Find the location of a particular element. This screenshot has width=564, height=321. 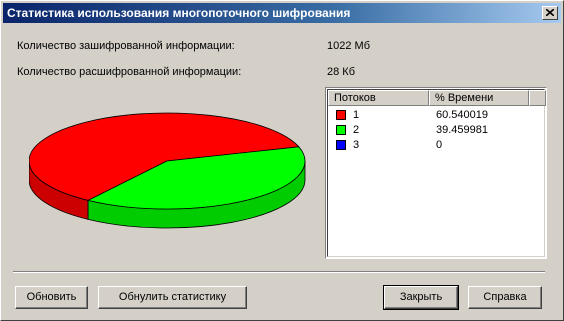

percent-cell: 39.459981 is located at coordinates (462, 130).